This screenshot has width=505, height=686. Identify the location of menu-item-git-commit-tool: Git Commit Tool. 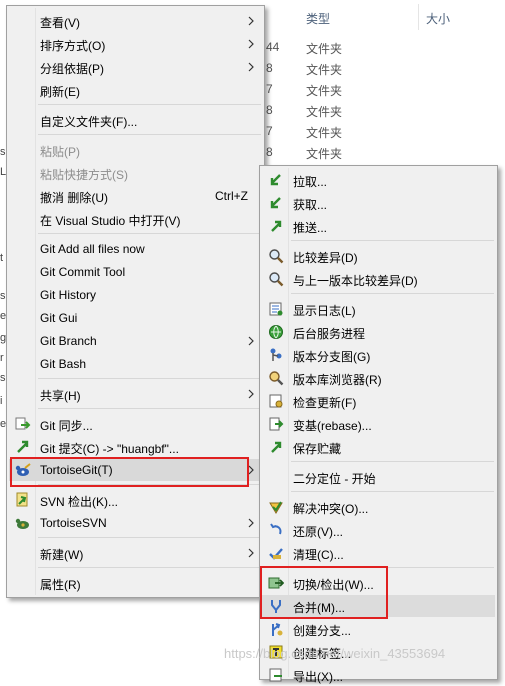
(135, 272).